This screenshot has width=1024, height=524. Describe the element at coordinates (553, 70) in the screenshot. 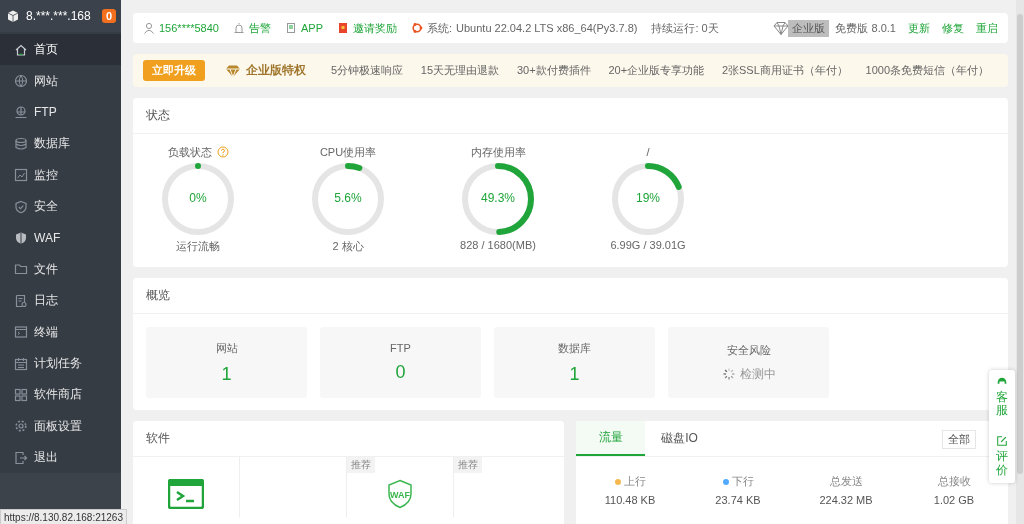

I see `feature-text: 30+款付费插件` at that location.